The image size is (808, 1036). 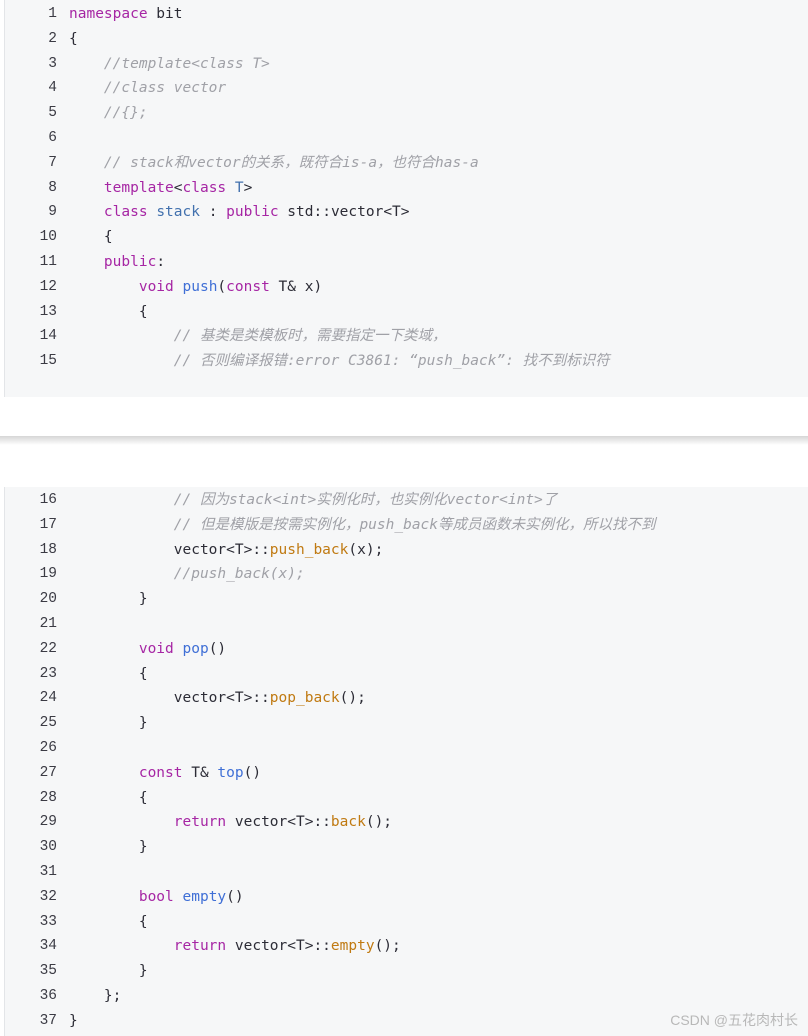 I want to click on line-number: 32, so click(x=48, y=896).